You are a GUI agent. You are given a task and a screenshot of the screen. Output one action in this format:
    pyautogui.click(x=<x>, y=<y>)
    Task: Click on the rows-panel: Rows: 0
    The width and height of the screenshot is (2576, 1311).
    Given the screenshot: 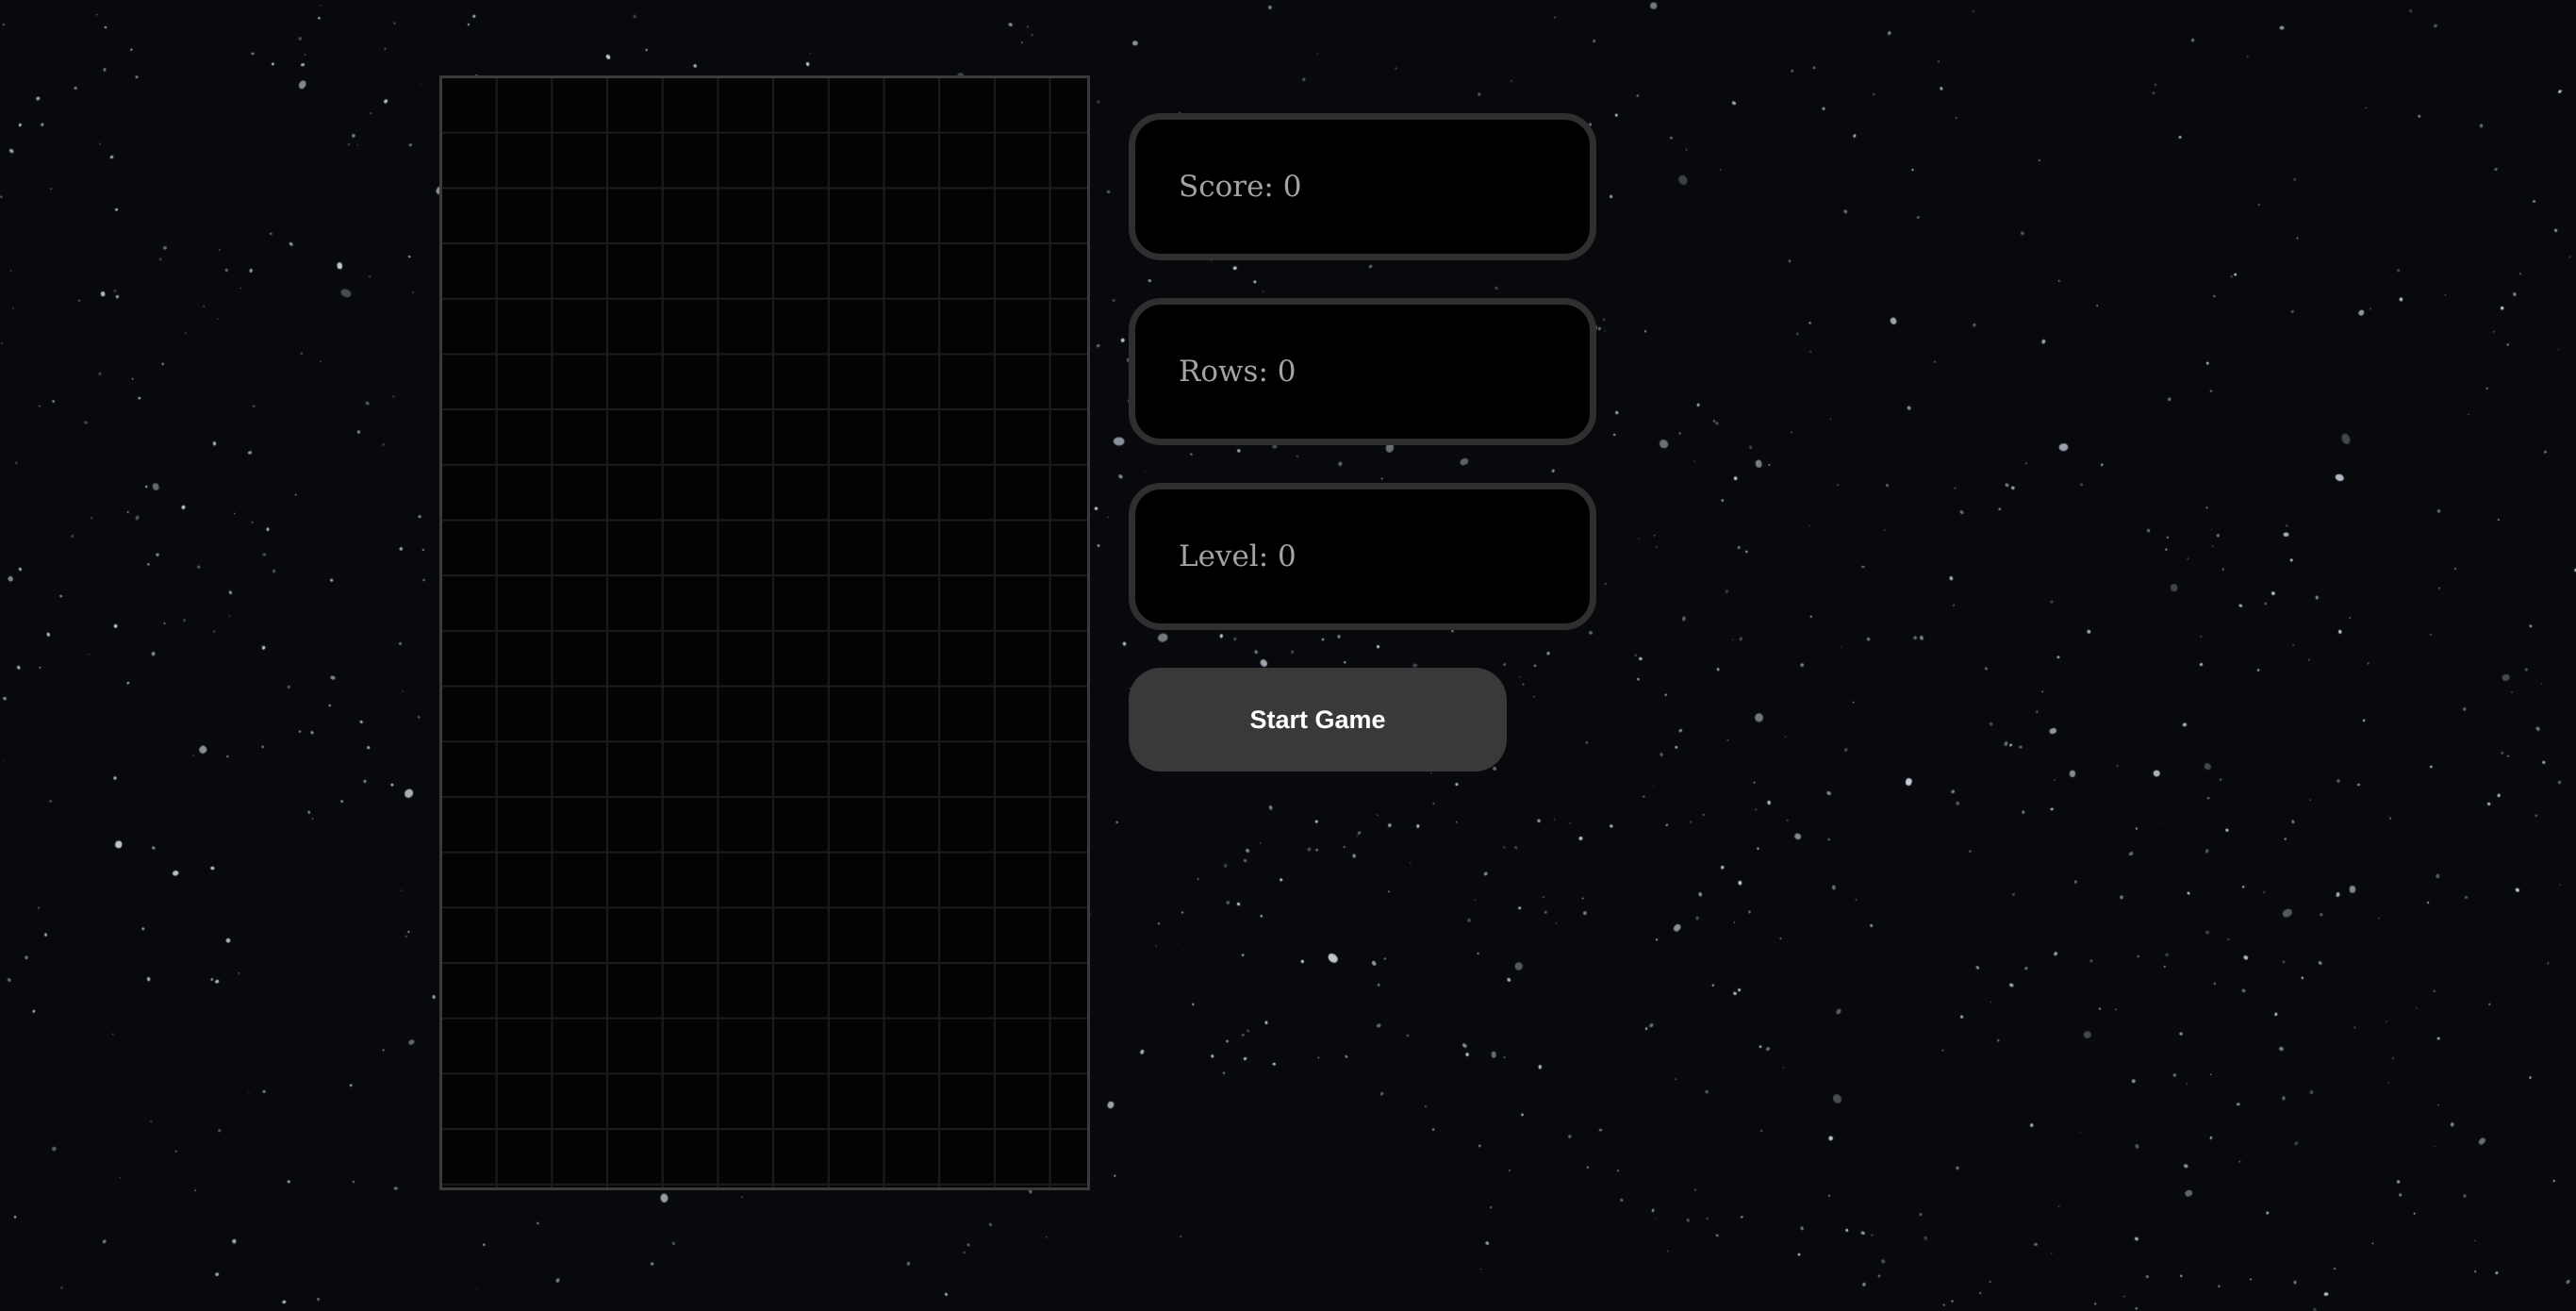 What is the action you would take?
    pyautogui.click(x=1362, y=371)
    